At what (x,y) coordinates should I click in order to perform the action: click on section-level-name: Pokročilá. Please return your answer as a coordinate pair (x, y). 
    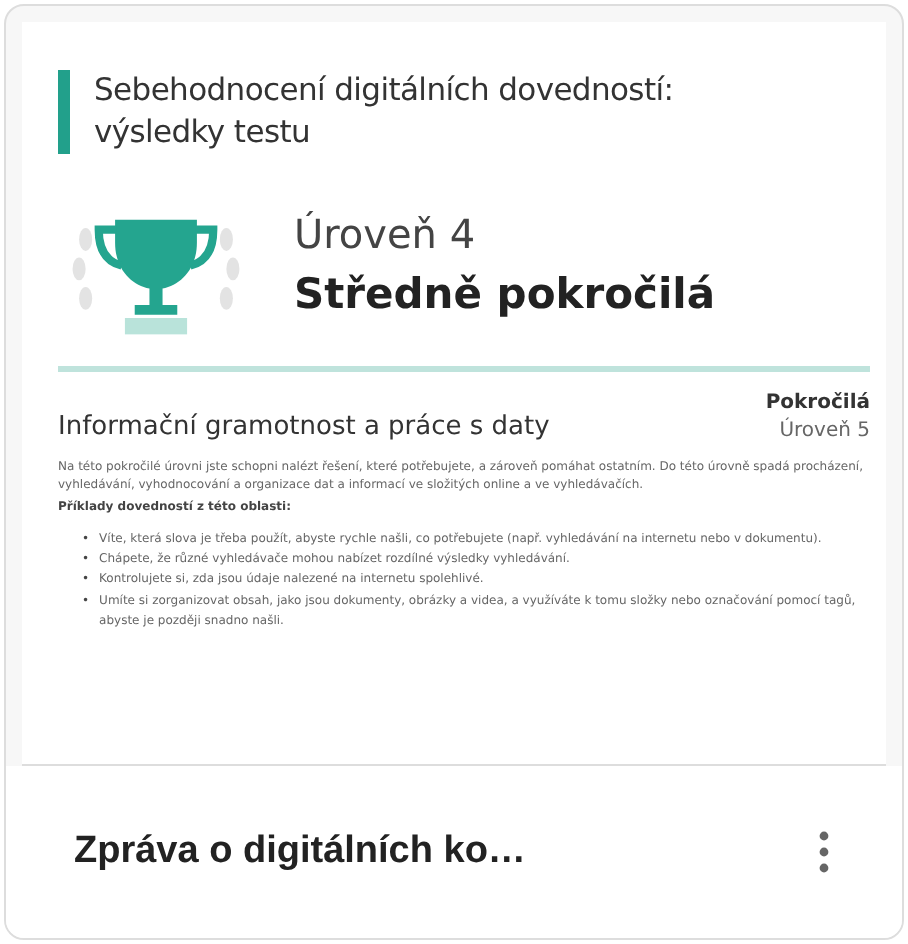
    Looking at the image, I should click on (817, 402).